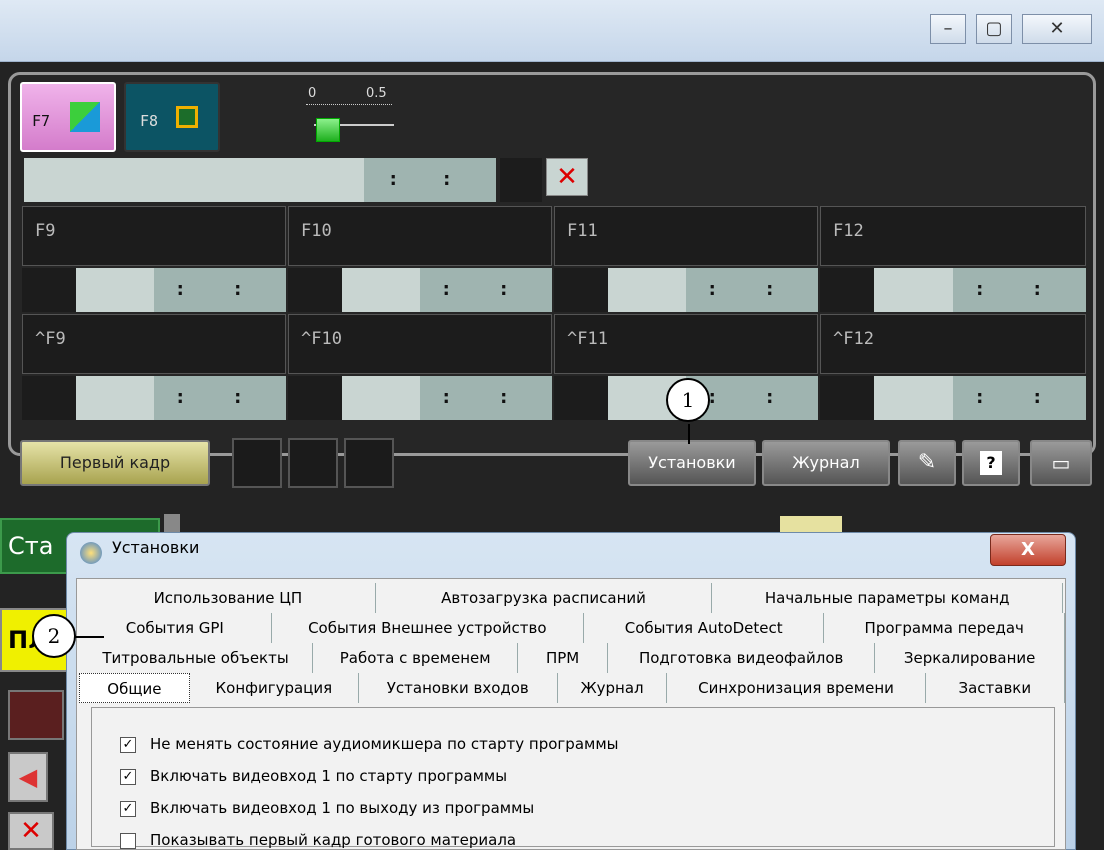 The image size is (1104, 854). What do you see at coordinates (995, 688) in the screenshot?
I see `tab-splash-screens: Заставки` at bounding box center [995, 688].